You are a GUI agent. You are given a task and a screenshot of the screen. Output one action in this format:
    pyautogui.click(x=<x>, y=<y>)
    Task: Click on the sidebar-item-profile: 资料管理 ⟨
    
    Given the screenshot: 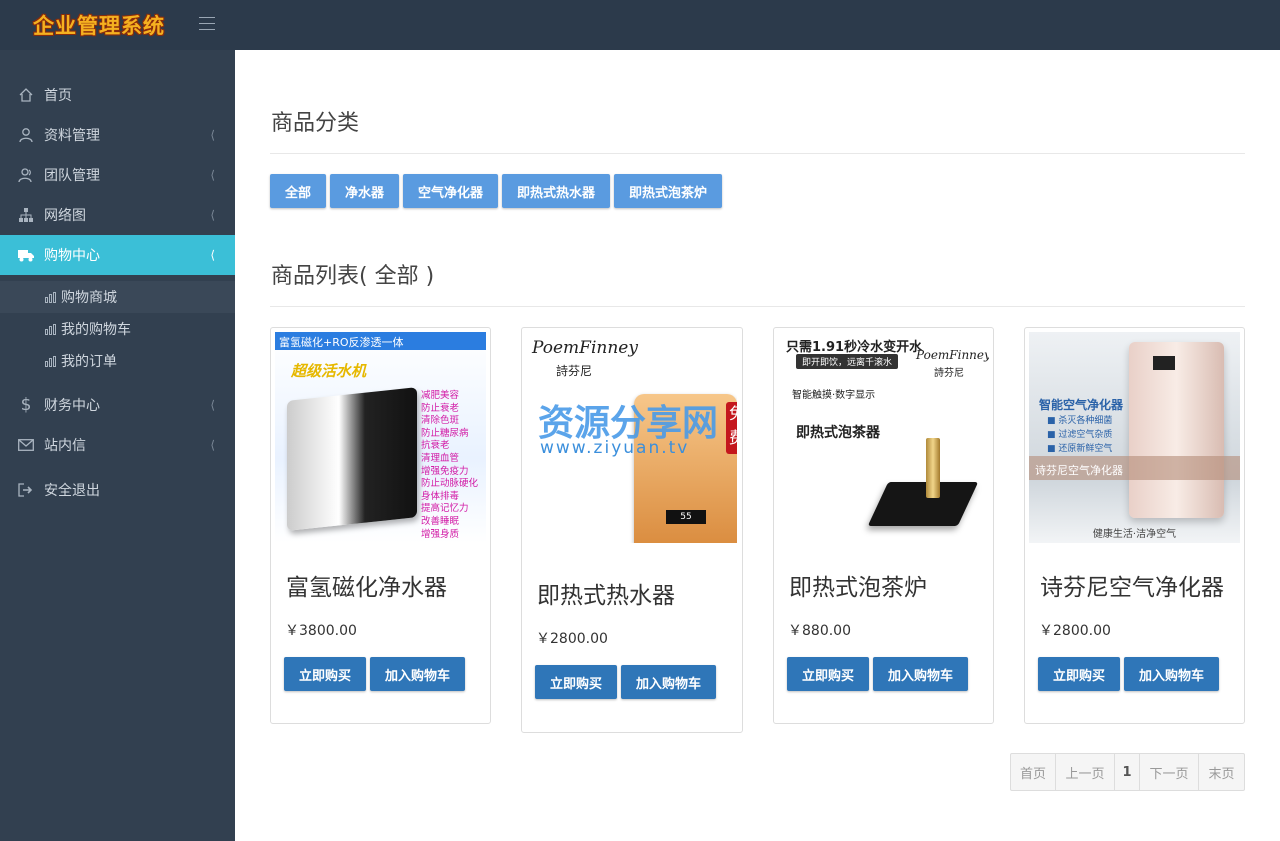 What is the action you would take?
    pyautogui.click(x=117, y=135)
    